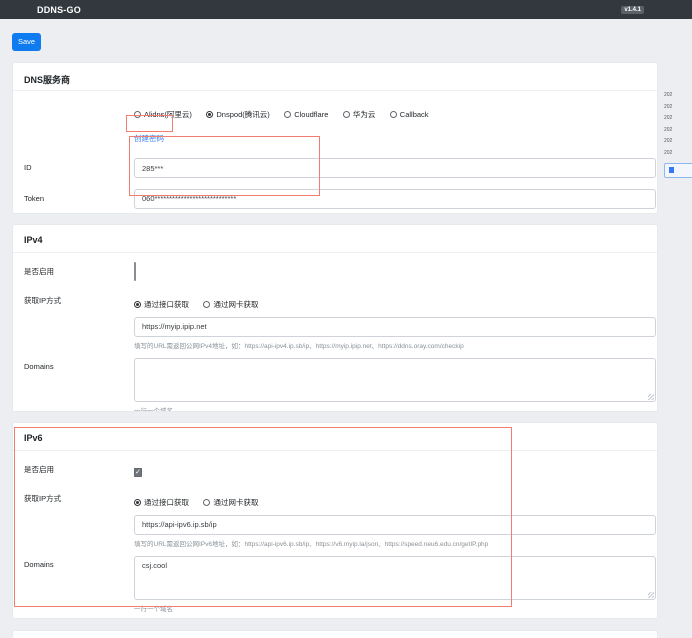 The width and height of the screenshot is (692, 638). I want to click on ipv6-radio-by-netcard: 通过网卡获取, so click(230, 502).